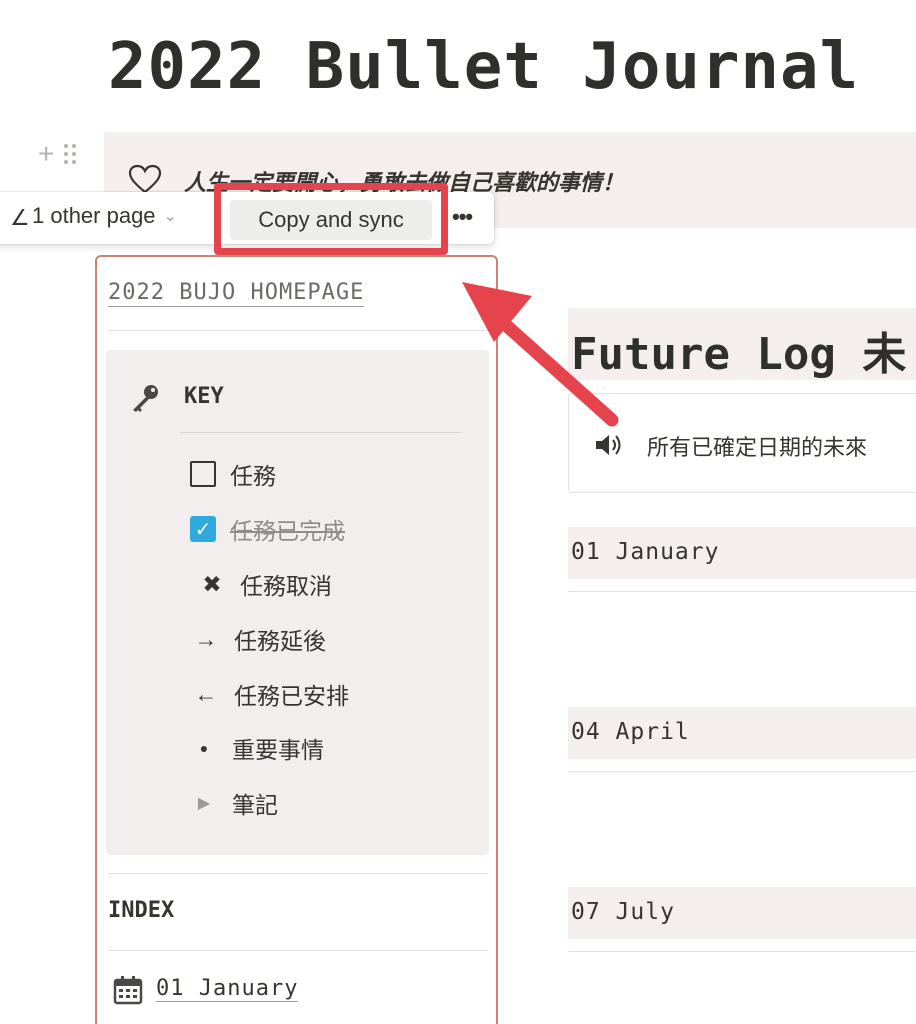 Image resolution: width=916 pixels, height=1024 pixels. Describe the element at coordinates (204, 803) in the screenshot. I see `triangle-right-icon: ▶` at that location.